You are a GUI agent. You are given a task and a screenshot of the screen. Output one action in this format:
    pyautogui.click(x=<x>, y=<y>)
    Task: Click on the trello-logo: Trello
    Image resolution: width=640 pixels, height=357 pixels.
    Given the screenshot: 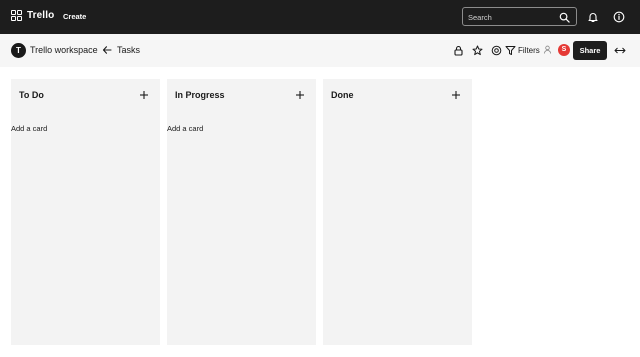 What is the action you would take?
    pyautogui.click(x=32, y=15)
    